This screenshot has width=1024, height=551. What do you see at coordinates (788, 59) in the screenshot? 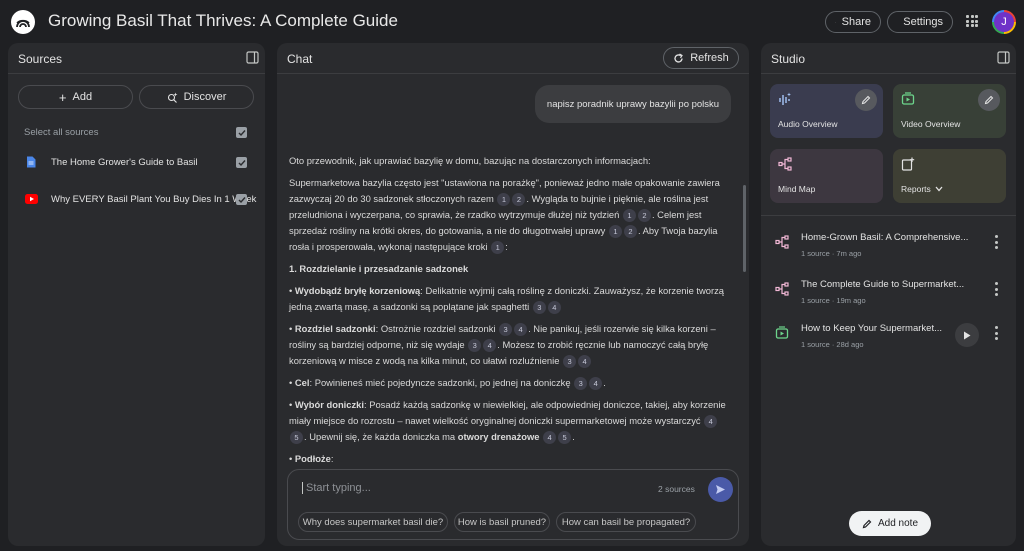
I see `studio-title: Studio` at bounding box center [788, 59].